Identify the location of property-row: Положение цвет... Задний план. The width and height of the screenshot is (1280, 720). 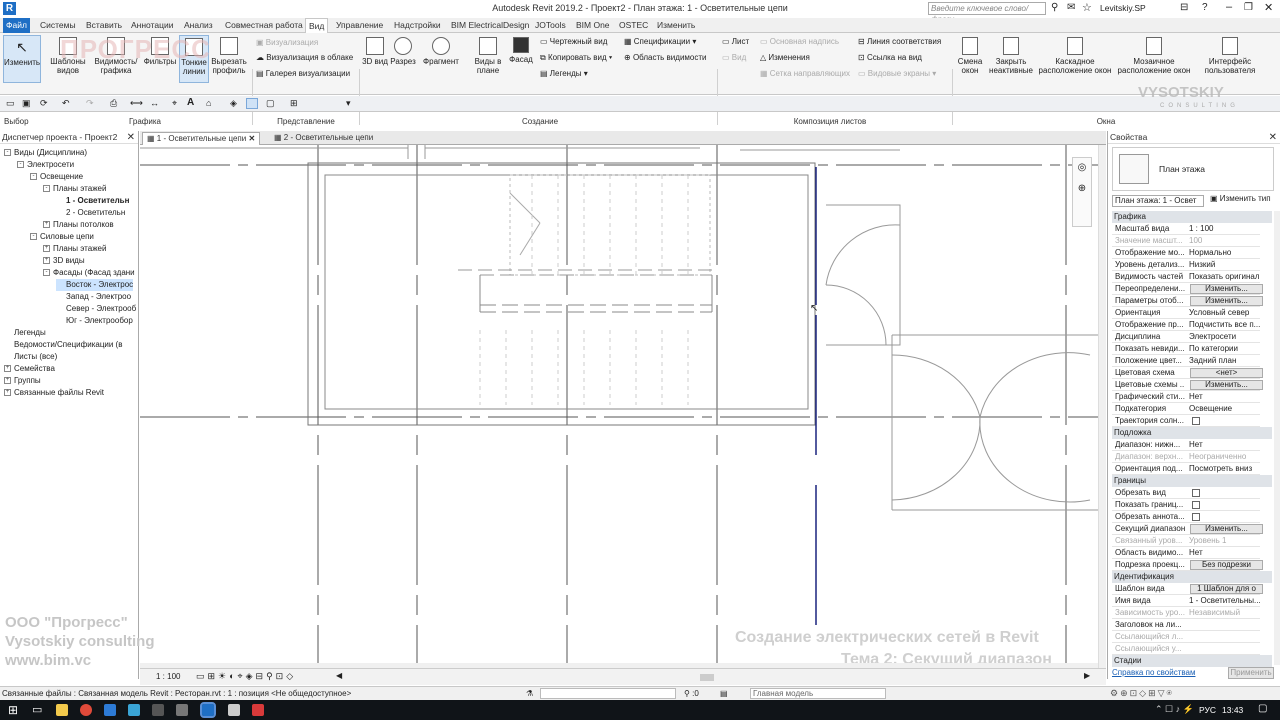
(1186, 361).